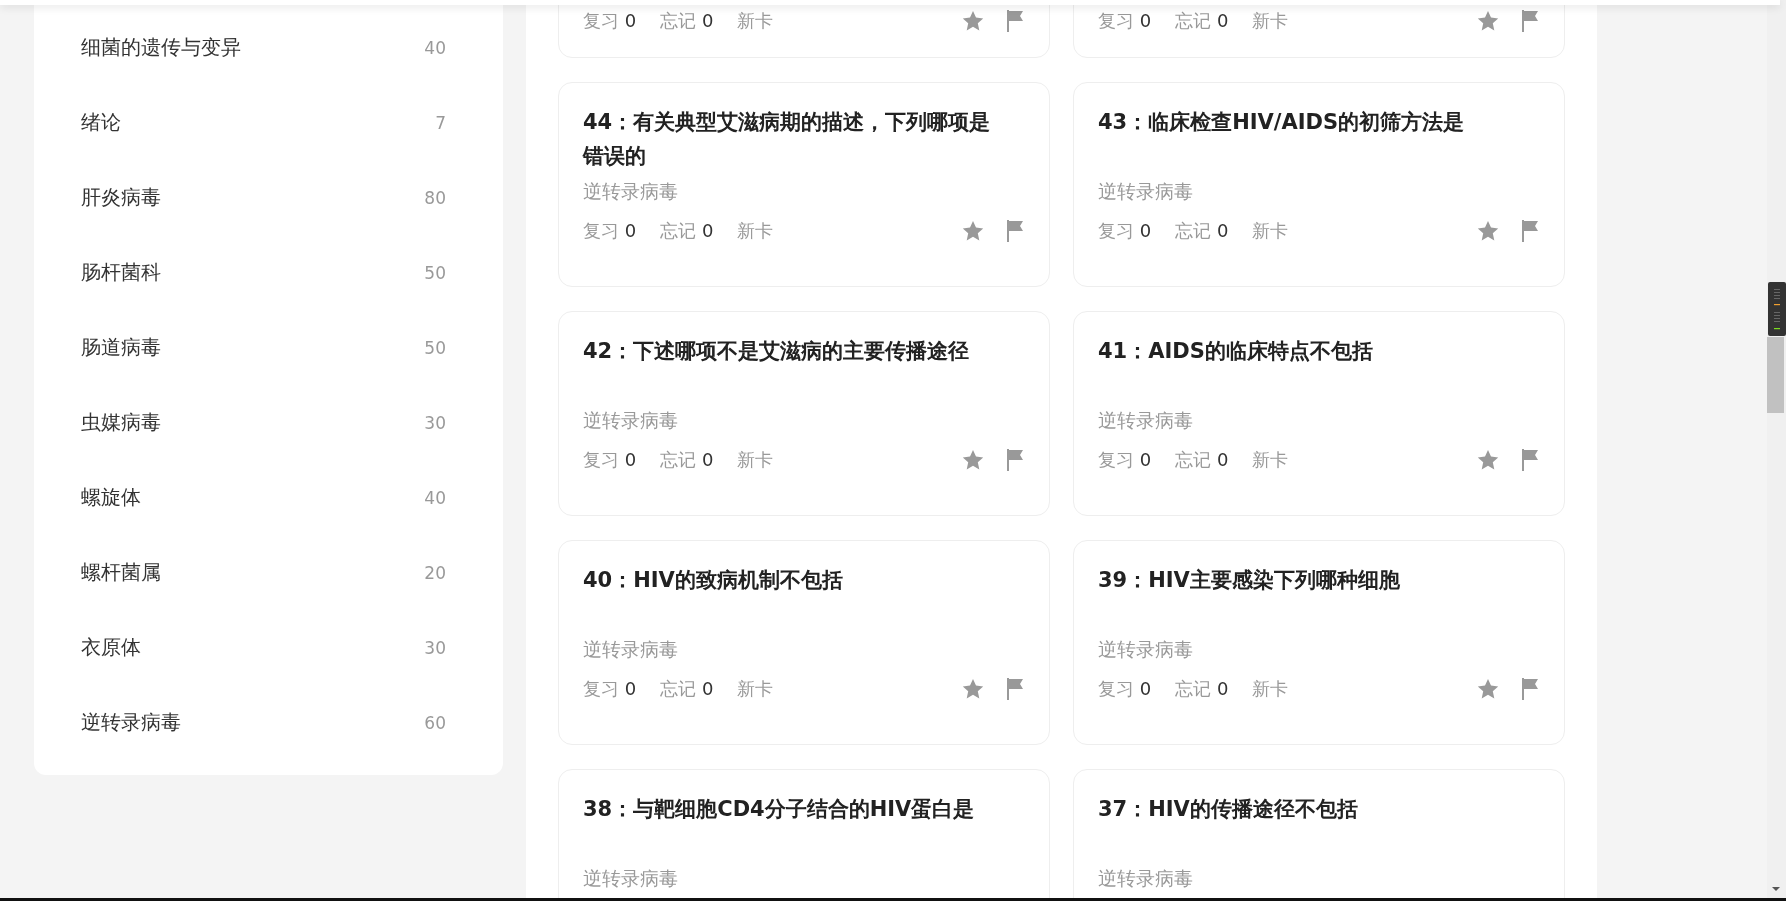 The height and width of the screenshot is (901, 1786). I want to click on sidebar-item: 绪论 7, so click(263, 122).